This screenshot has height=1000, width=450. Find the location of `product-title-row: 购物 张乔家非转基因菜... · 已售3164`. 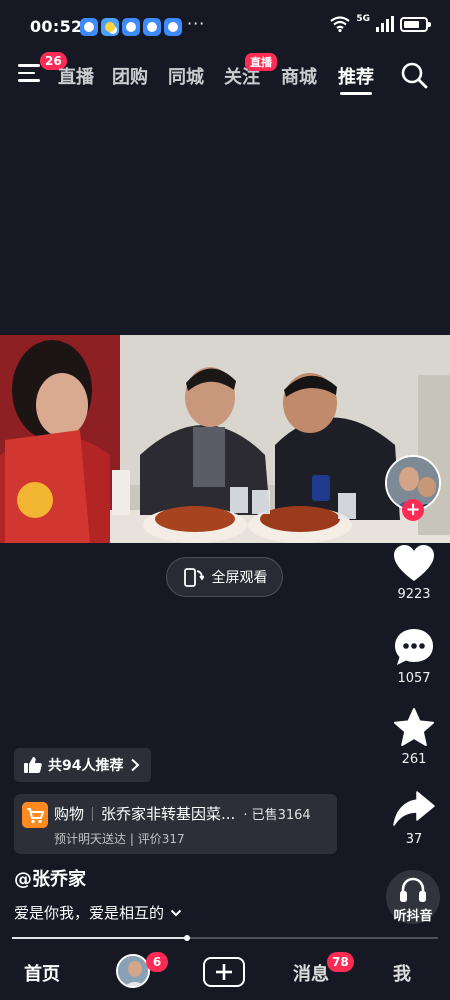

product-title-row: 购物 张乔家非转基因菜... · 已售3164 is located at coordinates (182, 813).